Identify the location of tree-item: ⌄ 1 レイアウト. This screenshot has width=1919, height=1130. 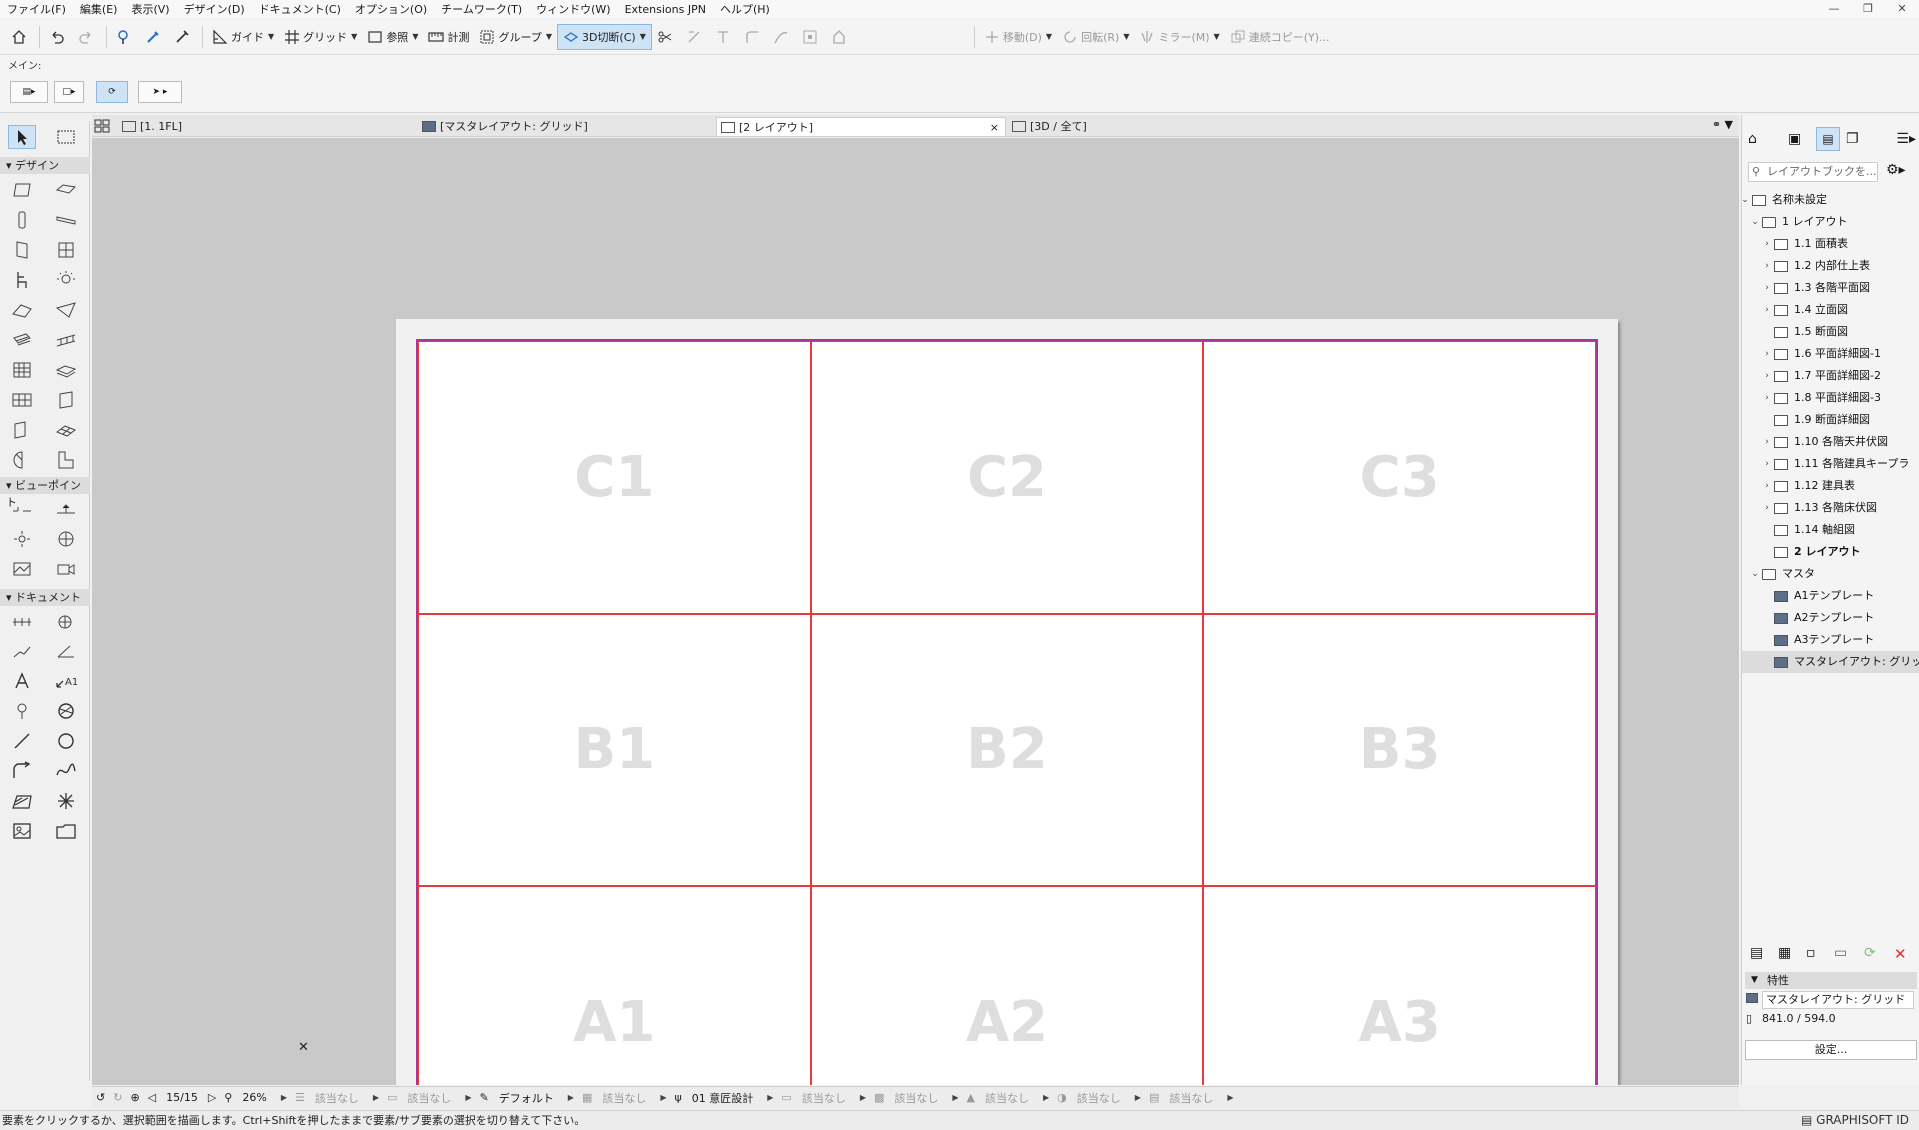
(1830, 222).